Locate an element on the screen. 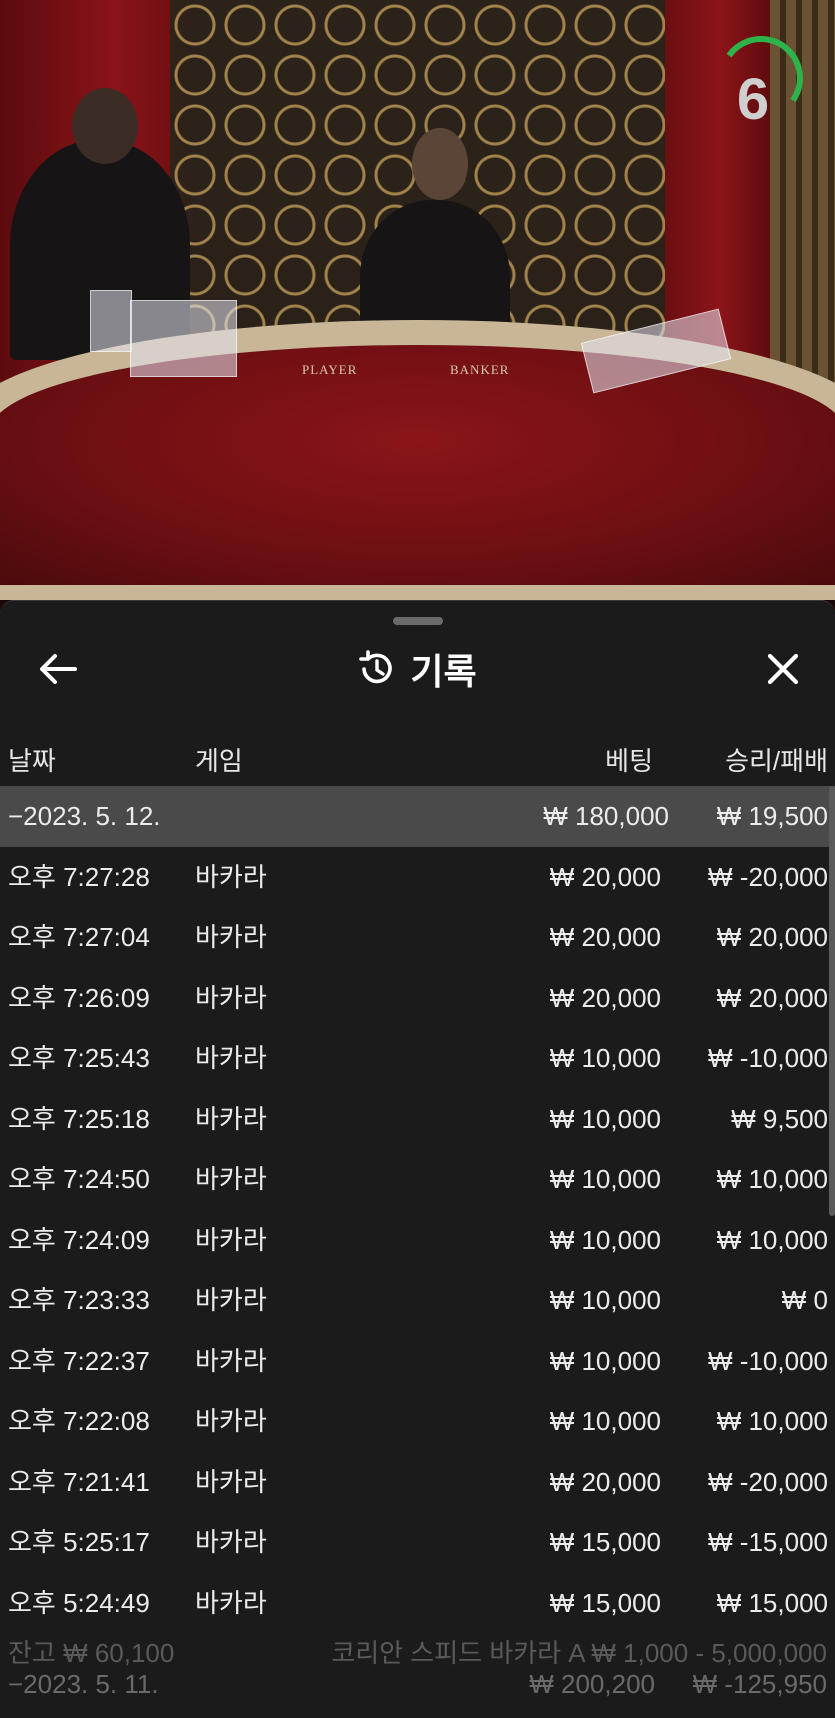 The height and width of the screenshot is (1718, 835). history-row: 오후 7:22:08 바카라 ₩ 10,000 ₩ 10,000 is located at coordinates (417, 1421).